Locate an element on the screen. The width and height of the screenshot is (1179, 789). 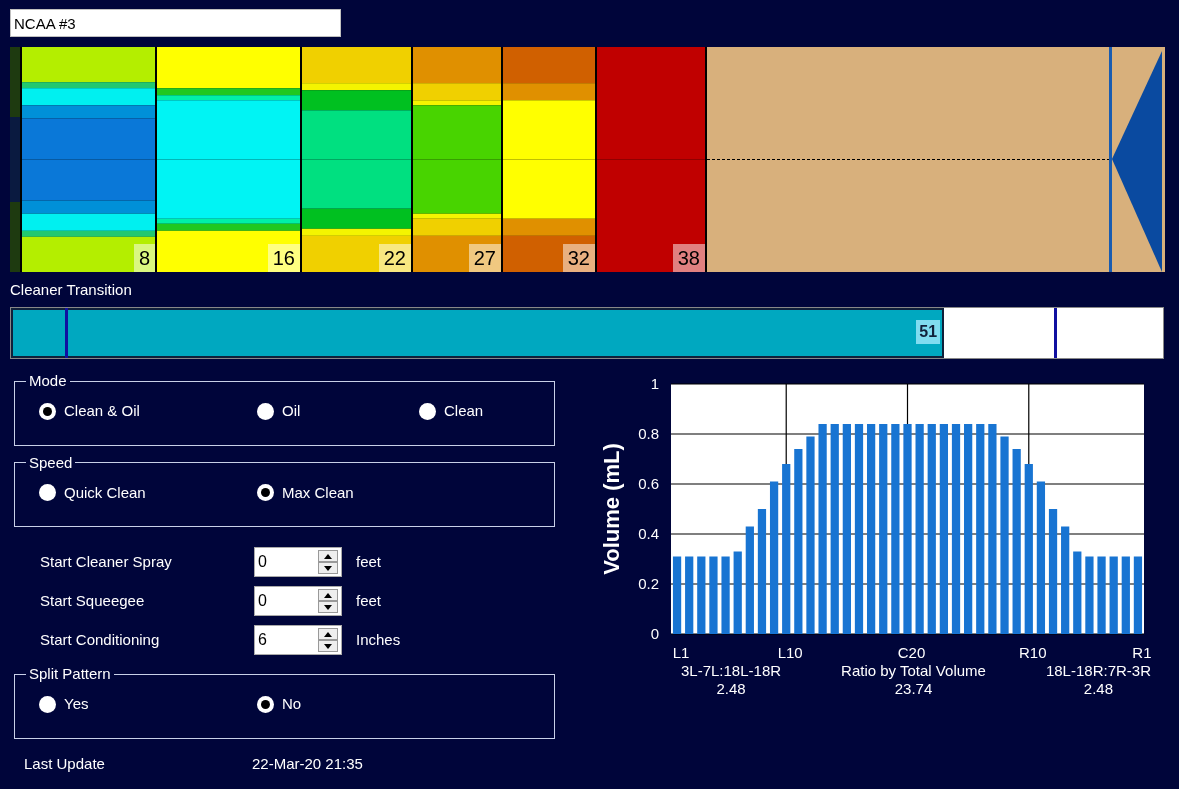
y-tick-label: 0 is located at coordinates (654, 633).